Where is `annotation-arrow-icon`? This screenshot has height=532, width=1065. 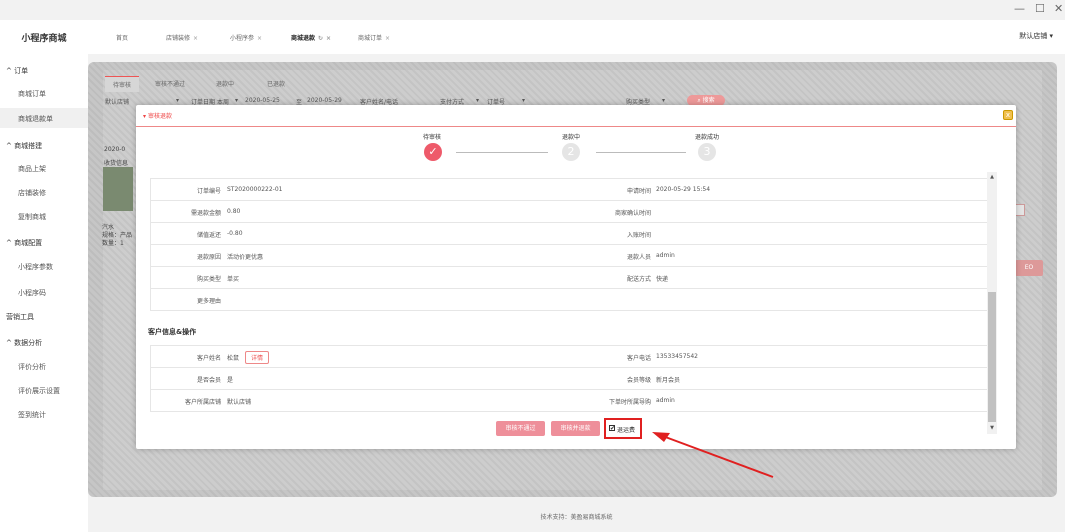
annotation-arrow-icon is located at coordinates (713, 455).